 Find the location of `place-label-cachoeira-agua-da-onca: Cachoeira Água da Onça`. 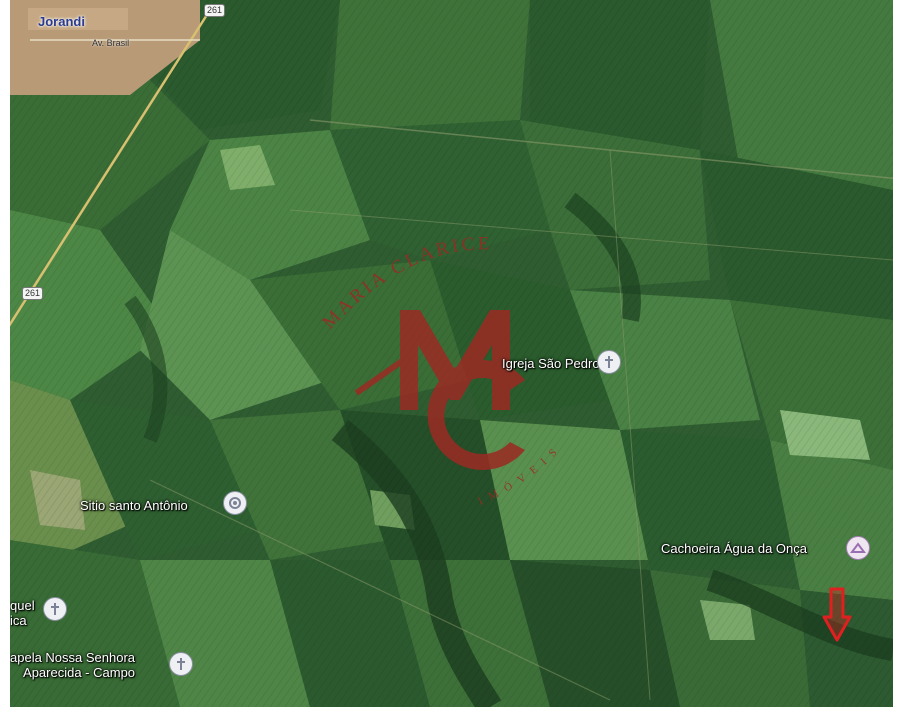

place-label-cachoeira-agua-da-onca: Cachoeira Água da Onça is located at coordinates (734, 548).